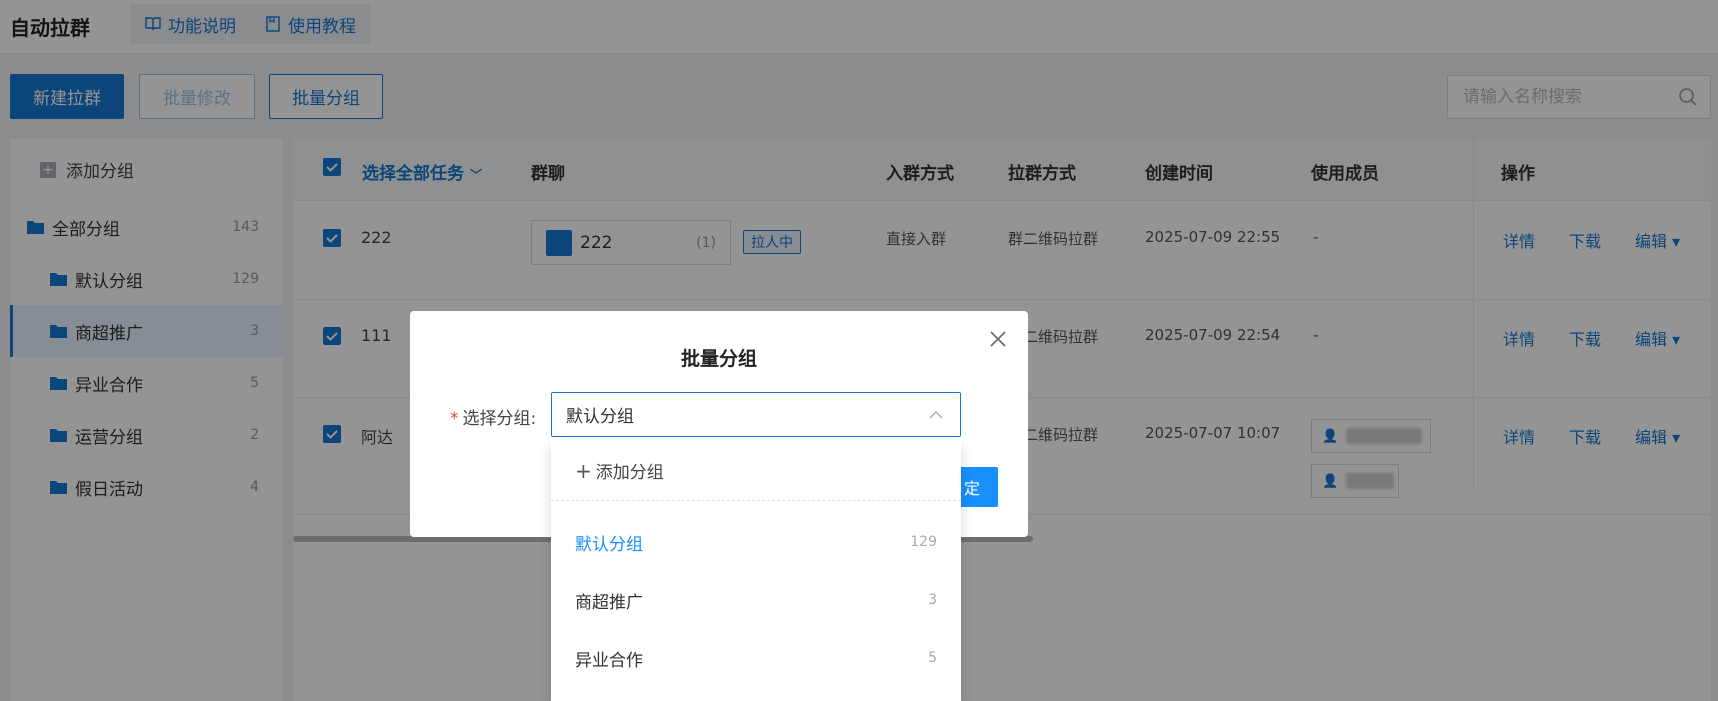 The width and height of the screenshot is (1718, 701). Describe the element at coordinates (971, 488) in the screenshot. I see `confirm-label: 定` at that location.